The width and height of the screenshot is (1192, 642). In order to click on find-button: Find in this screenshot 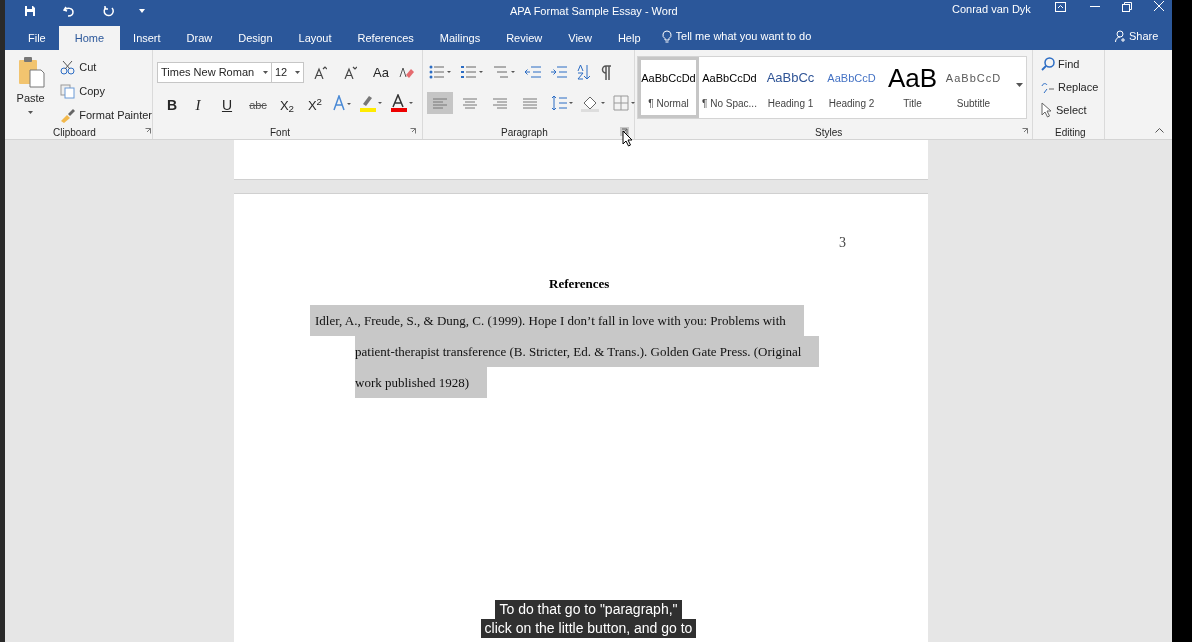, I will do `click(1070, 64)`.